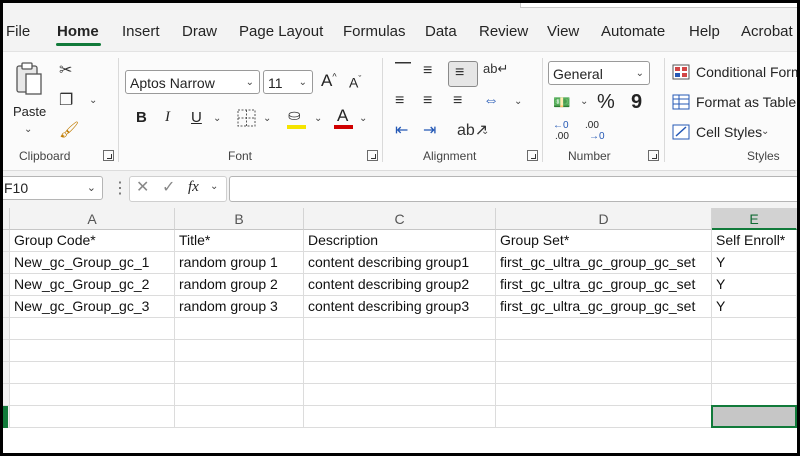  Describe the element at coordinates (66, 101) in the screenshot. I see `copy-icon: ❐` at that location.